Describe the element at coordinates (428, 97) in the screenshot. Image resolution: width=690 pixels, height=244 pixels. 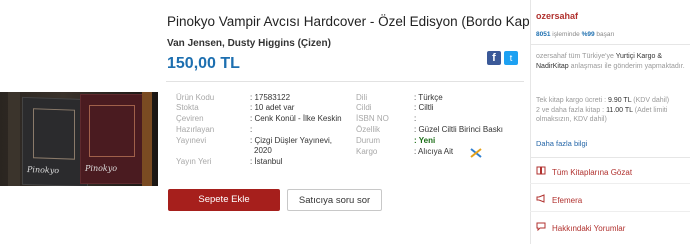
I see `detail-value: : Türkçe` at that location.